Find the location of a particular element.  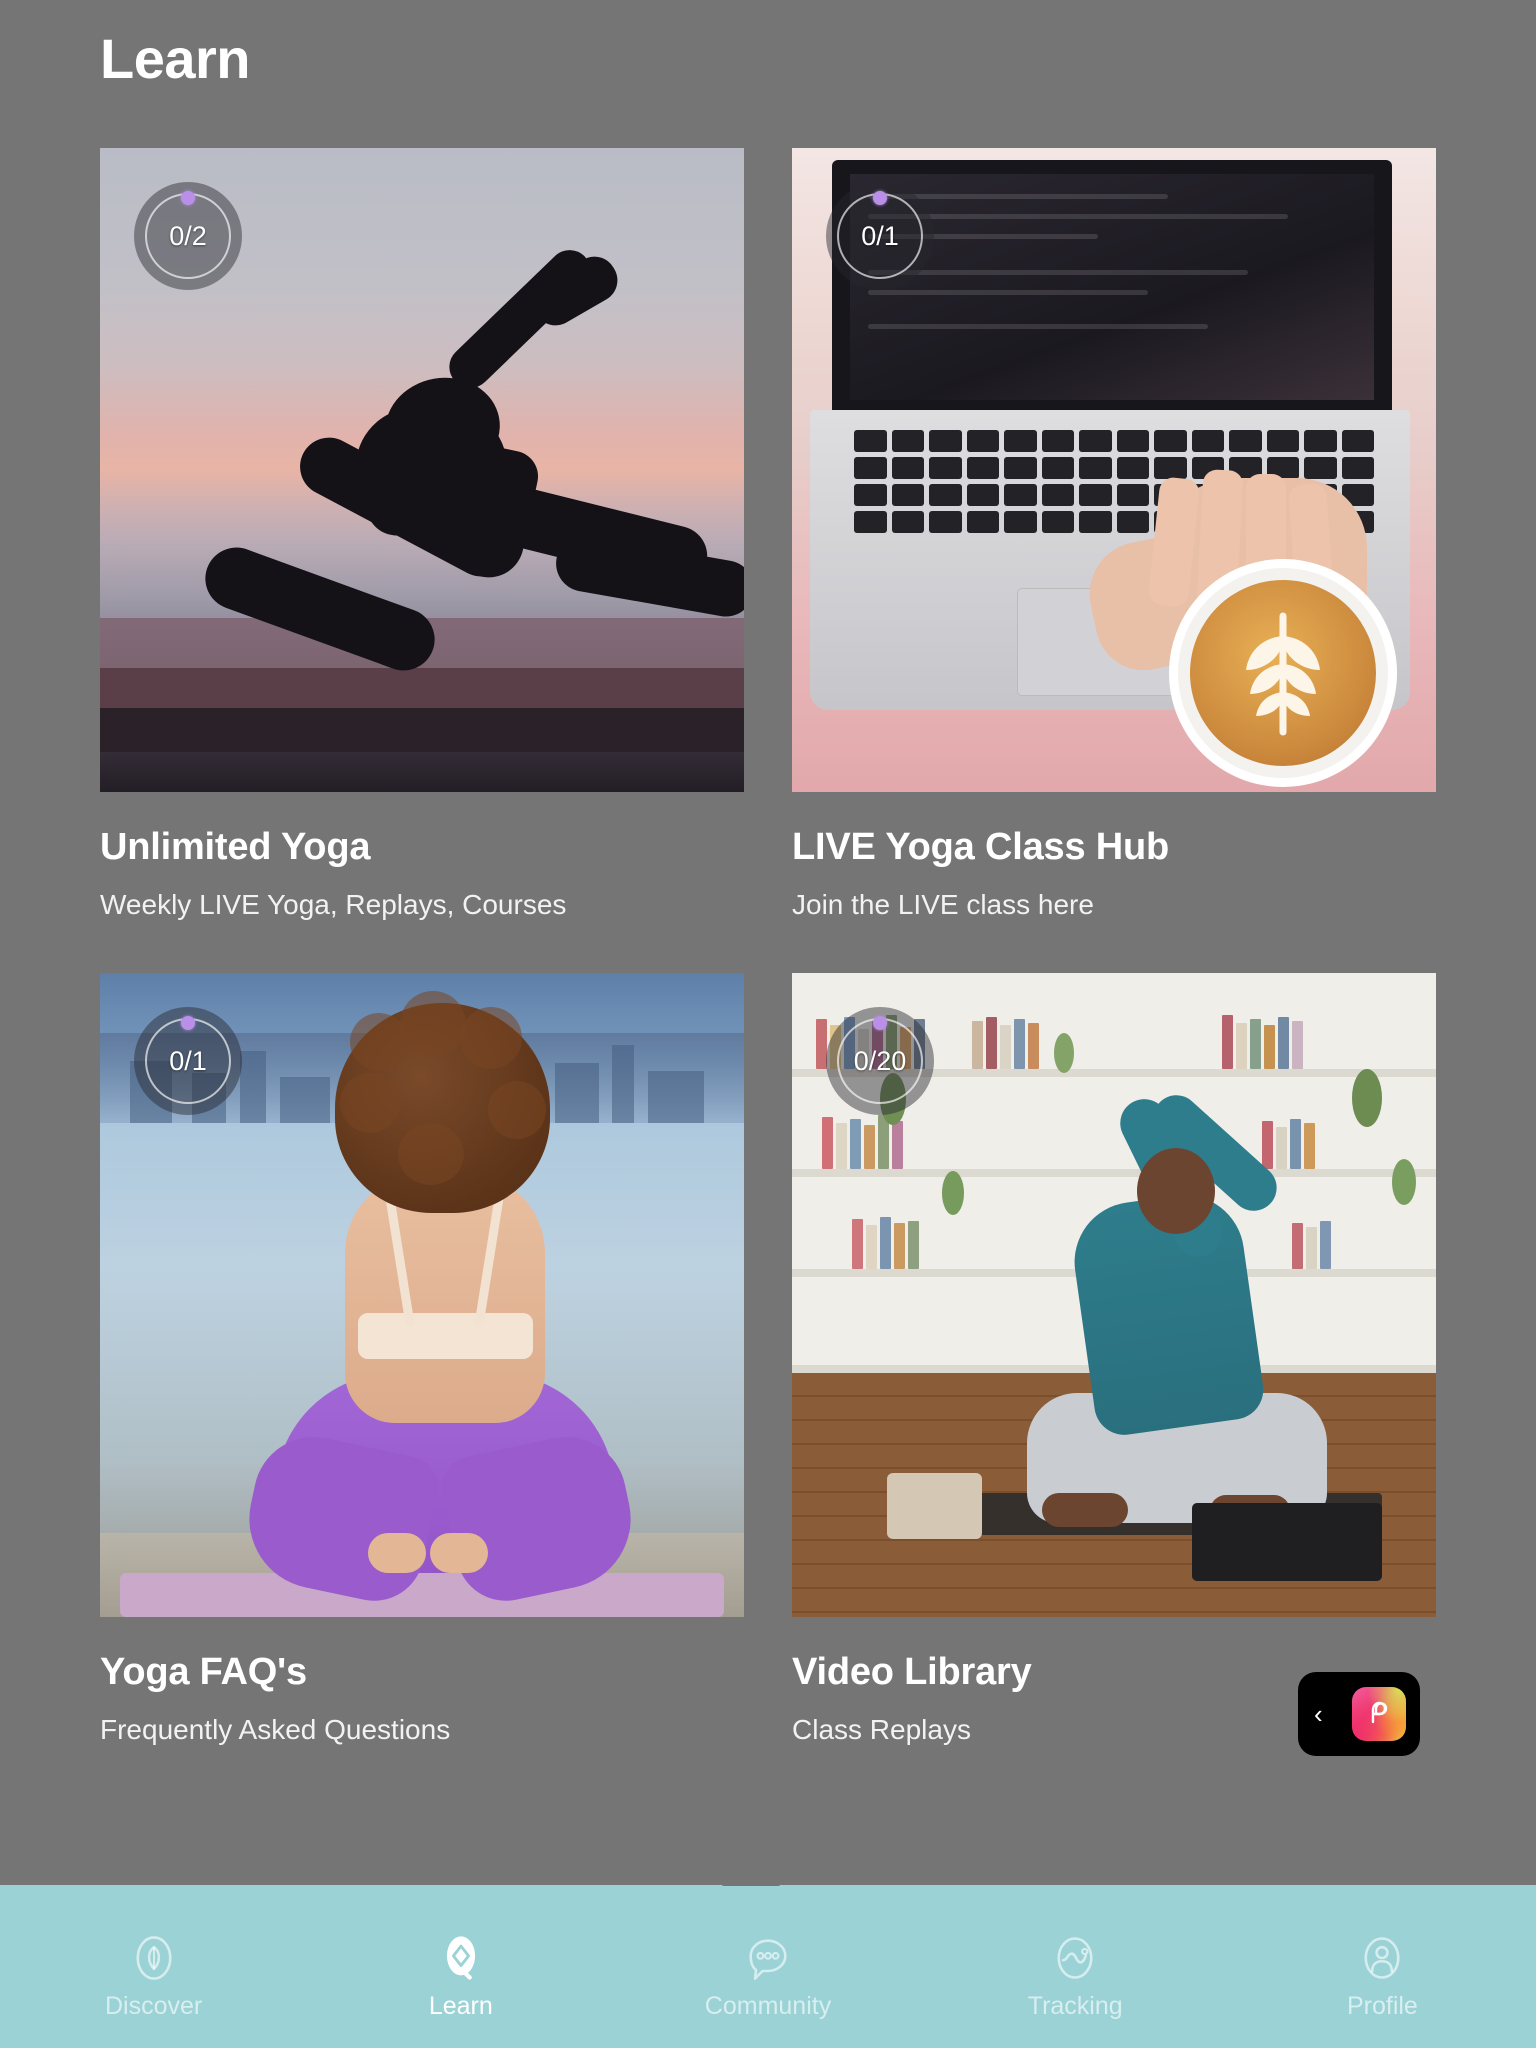

page-title: Learn is located at coordinates (175, 58).